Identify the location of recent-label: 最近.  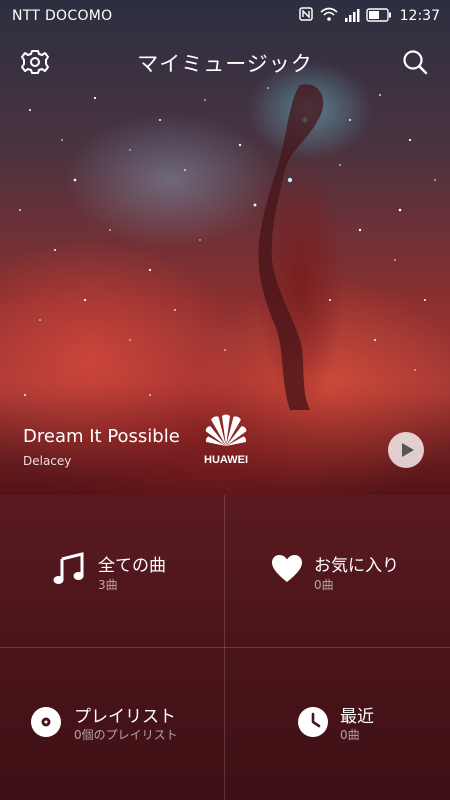
(357, 717).